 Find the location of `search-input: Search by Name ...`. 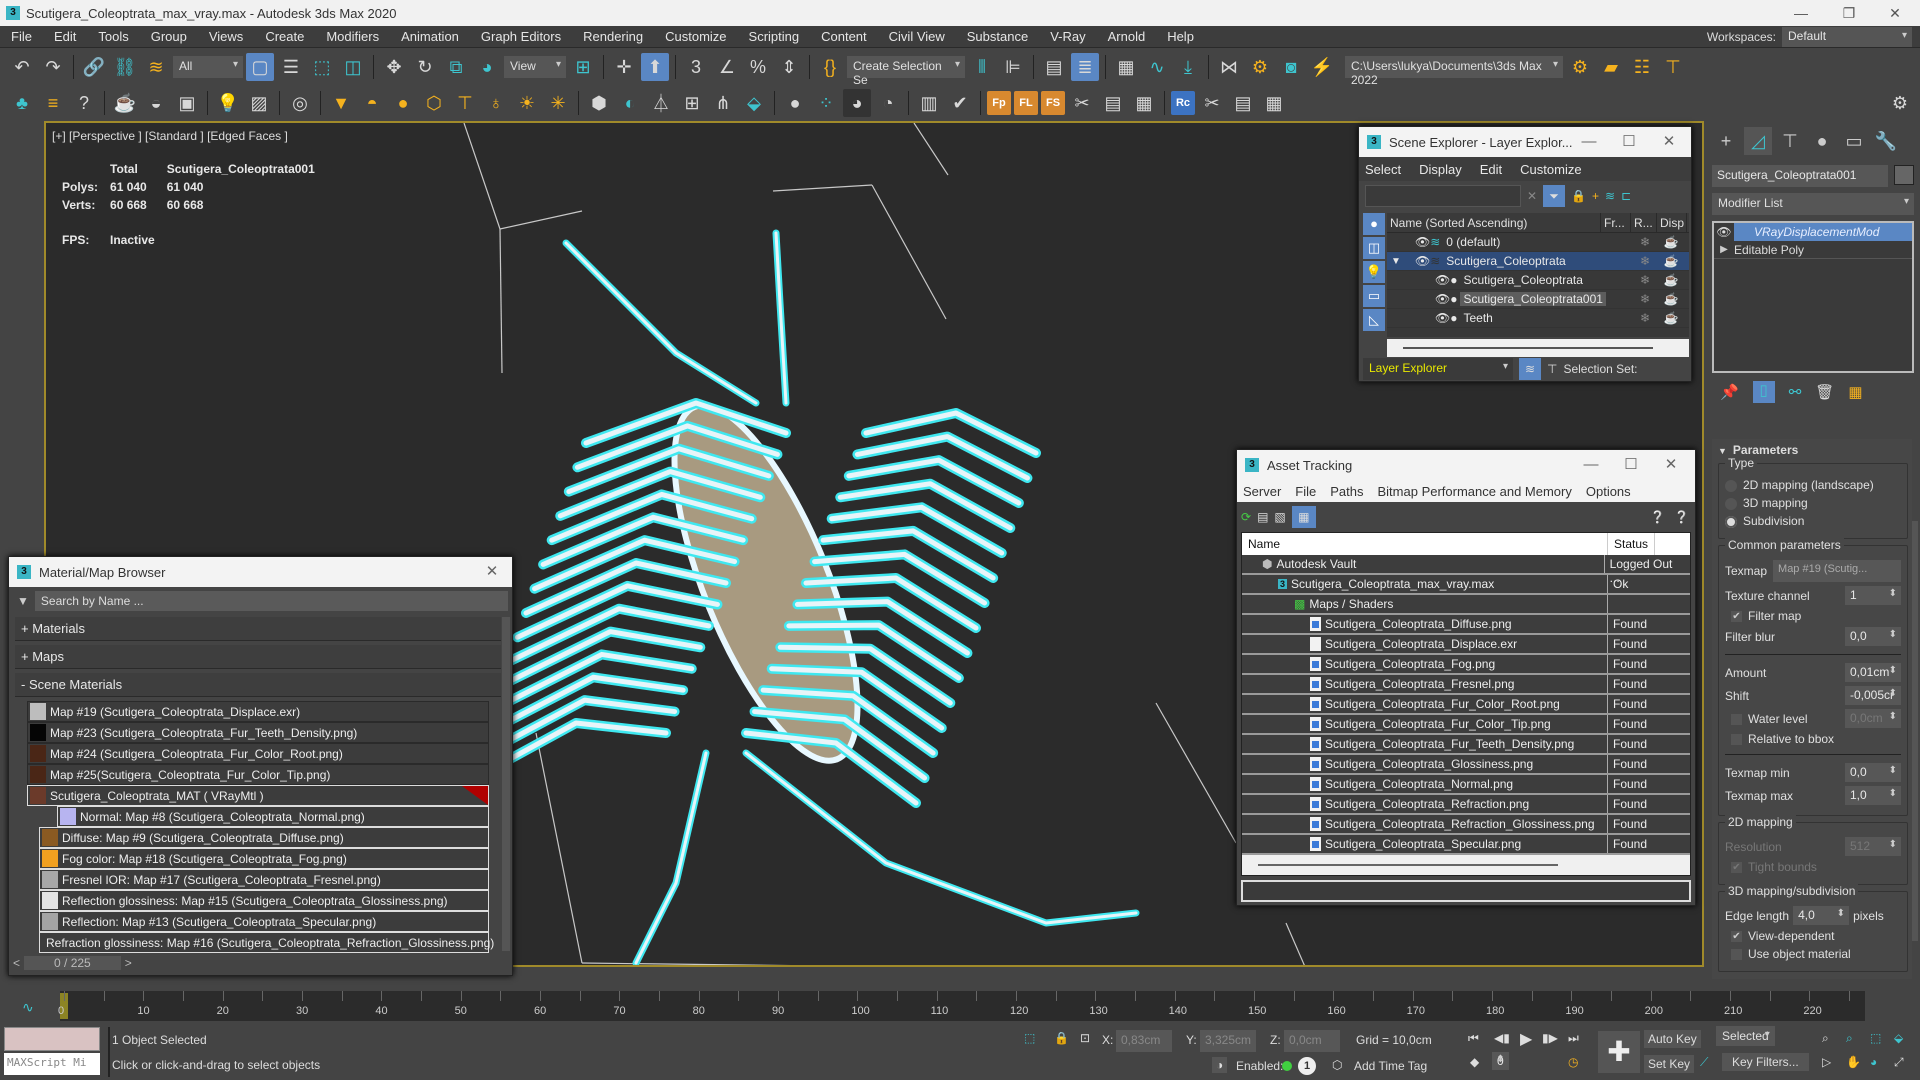

search-input: Search by Name ... is located at coordinates (271, 601).